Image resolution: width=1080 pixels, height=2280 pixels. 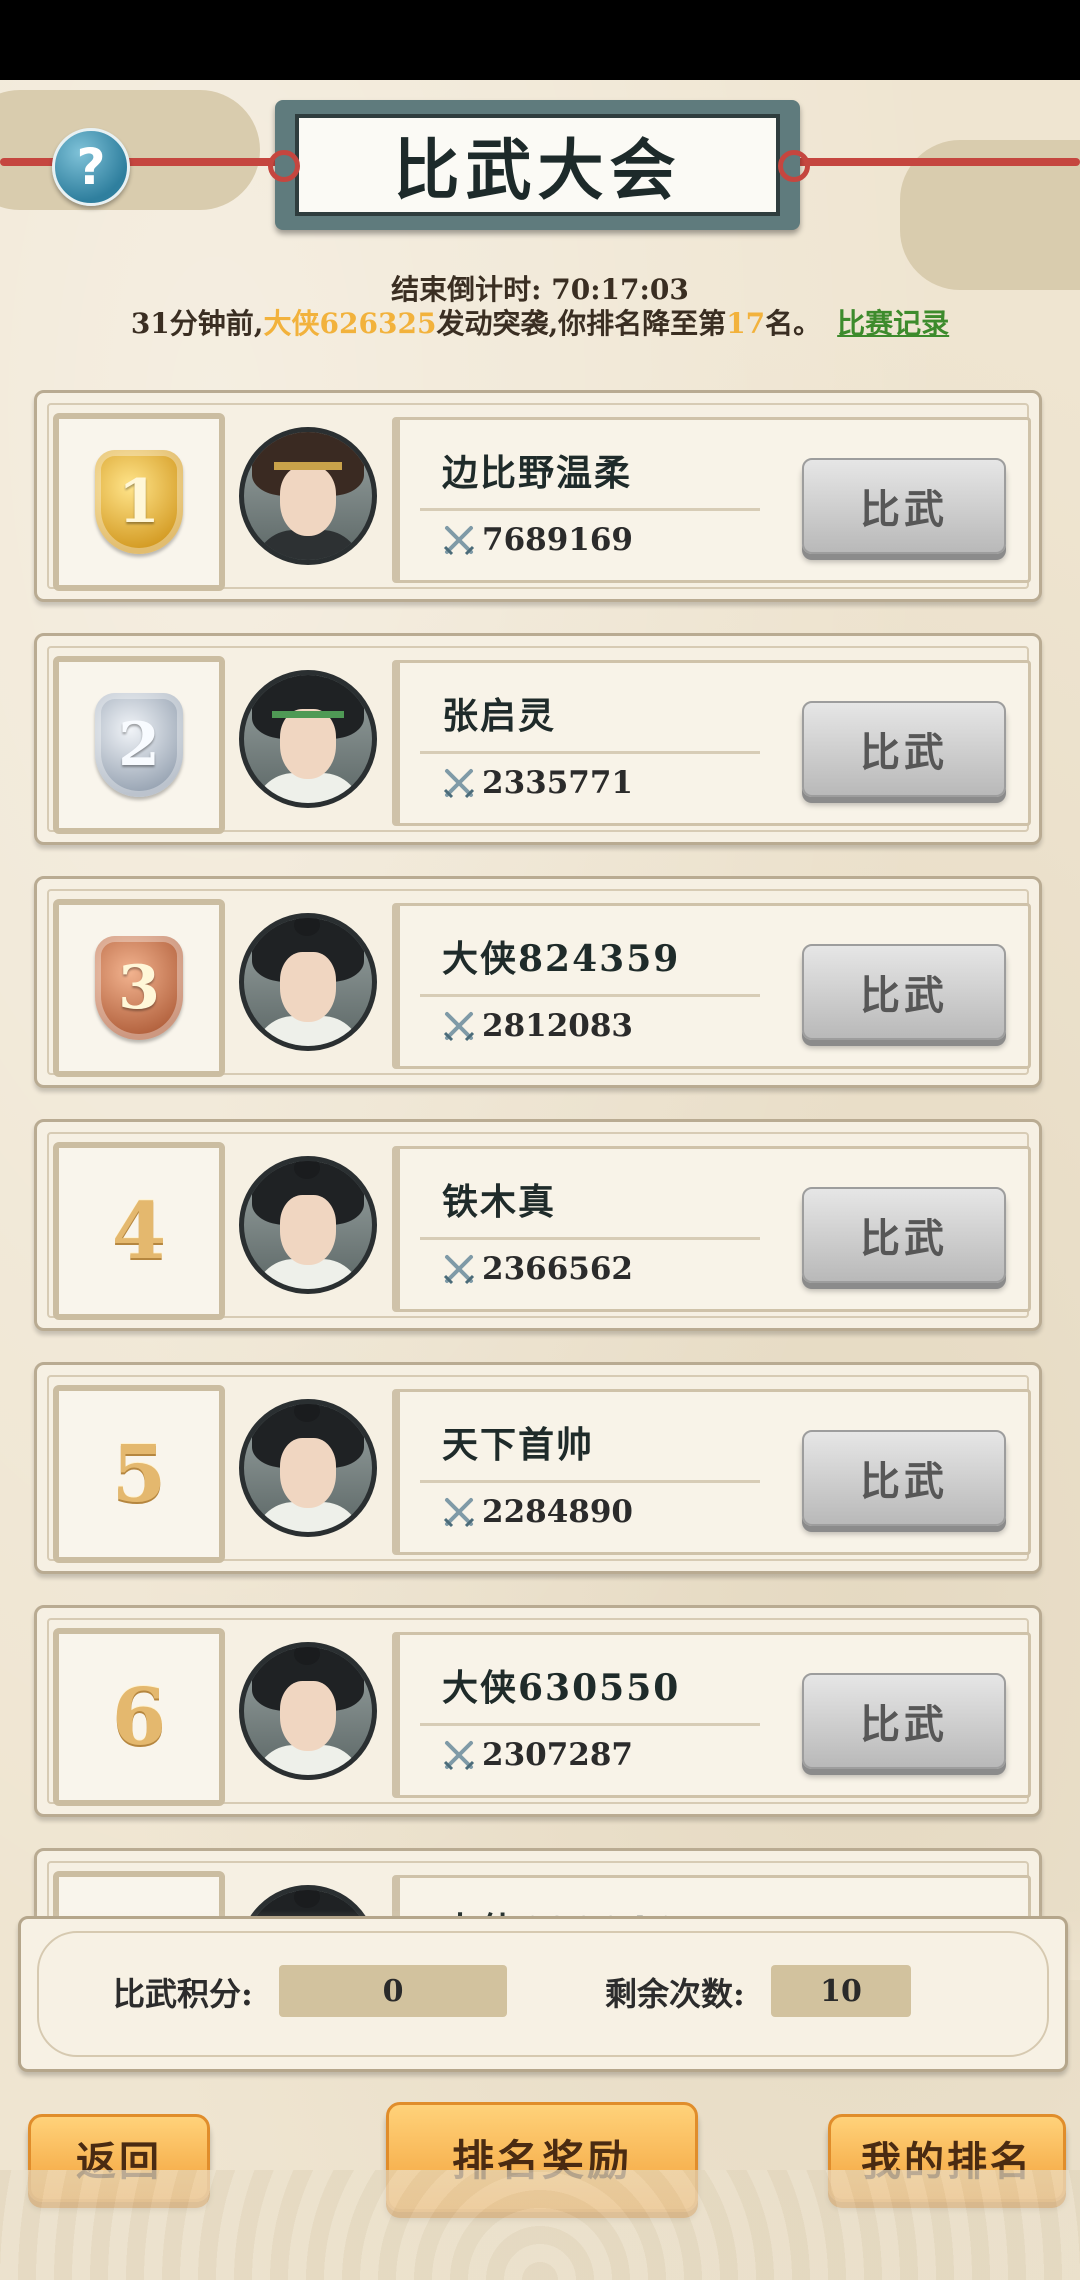 I want to click on score-value-text: 0, so click(x=393, y=1991).